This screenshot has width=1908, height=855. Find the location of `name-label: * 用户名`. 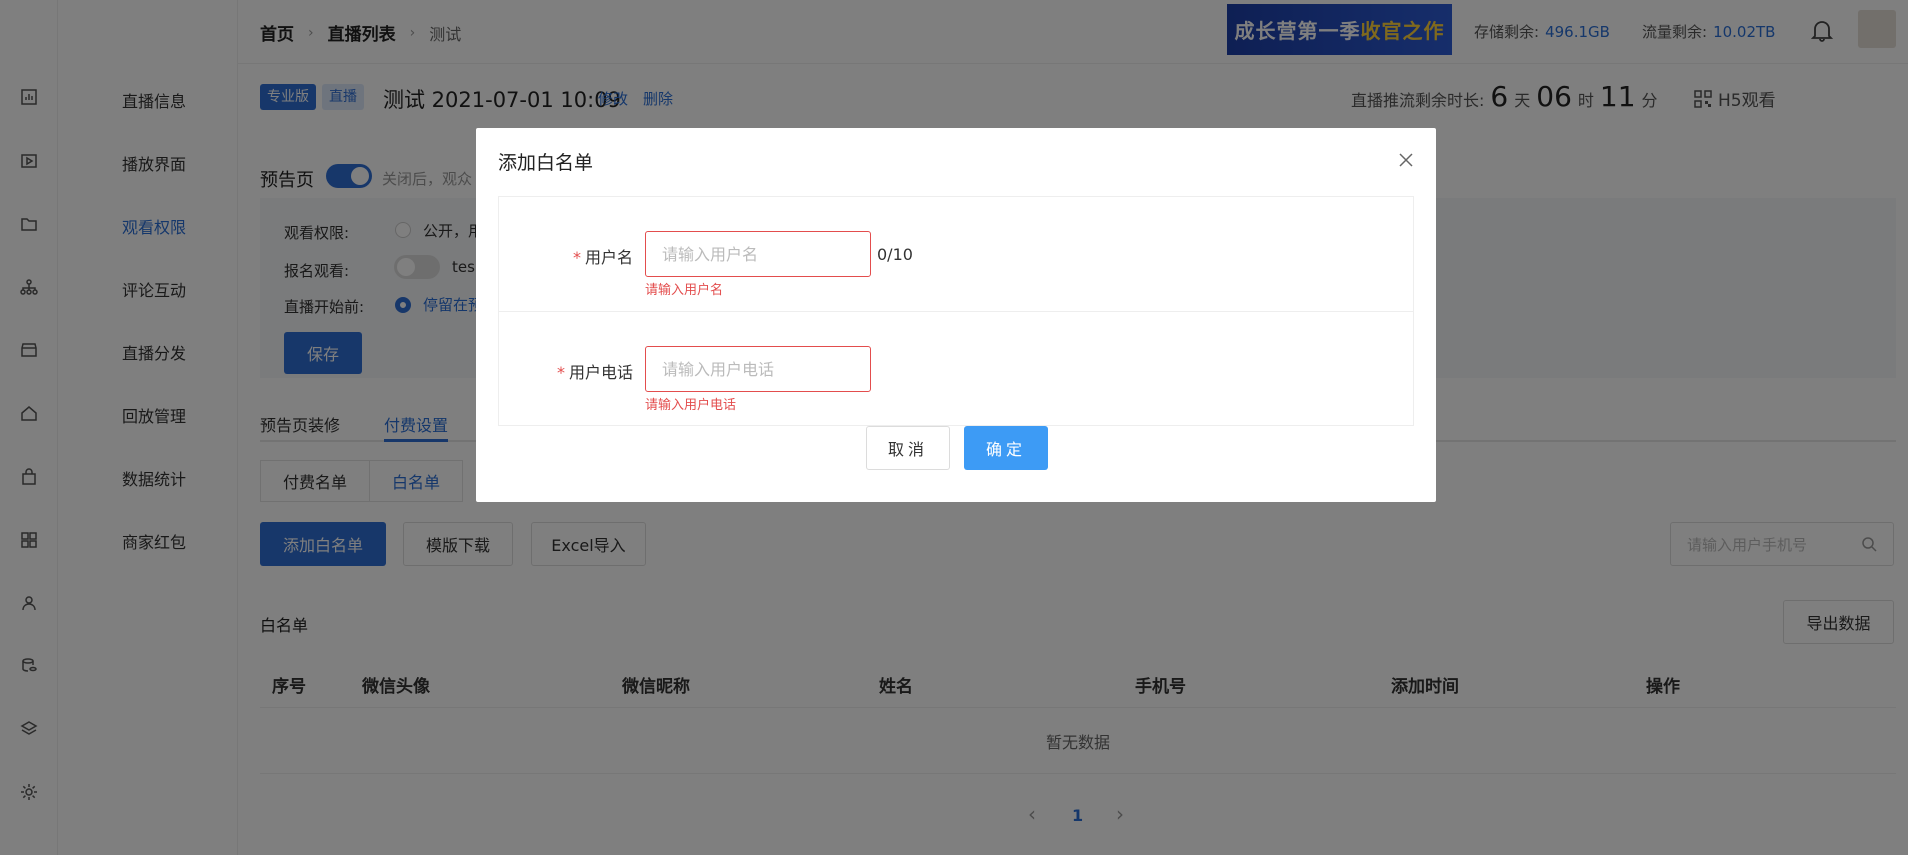

name-label: * 用户名 is located at coordinates (603, 256).